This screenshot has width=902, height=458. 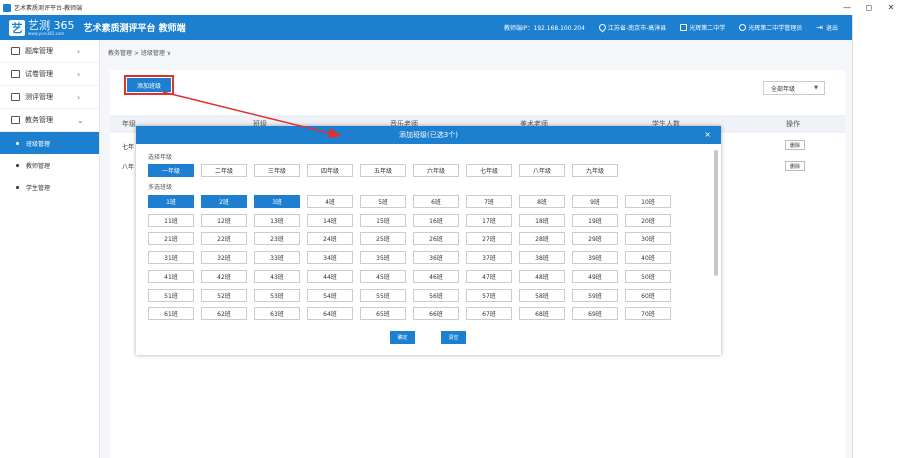 I want to click on grade-filter-select: 全部年级 ▼, so click(x=794, y=88).